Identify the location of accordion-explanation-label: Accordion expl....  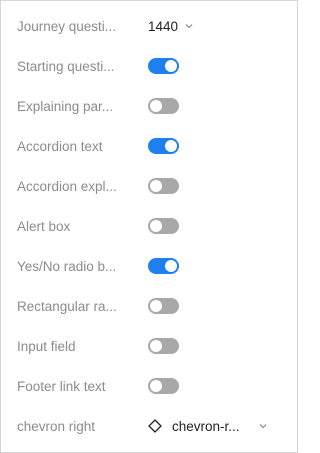
(67, 186).